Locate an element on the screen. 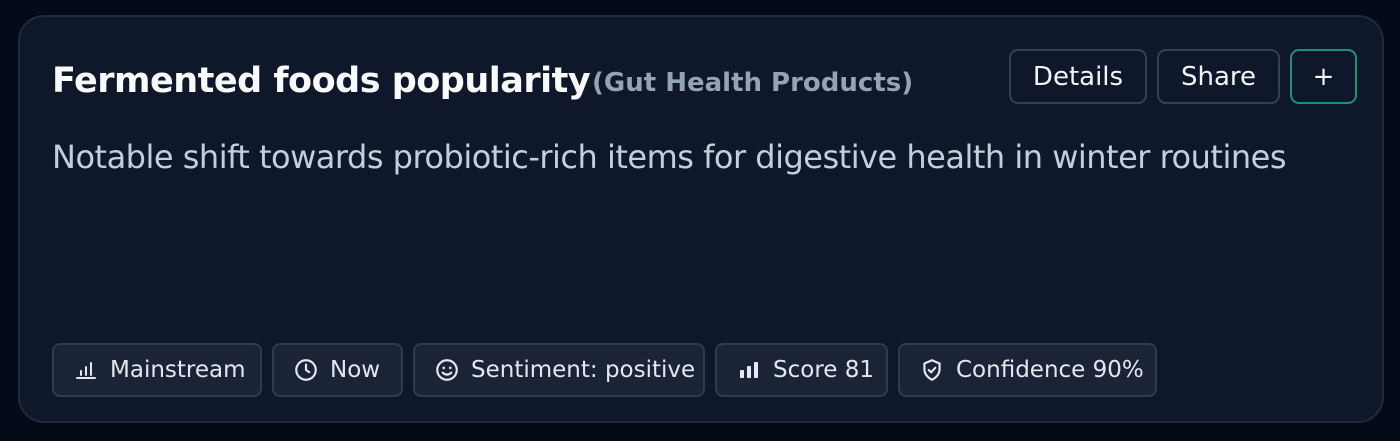  category-label: (Gut Health Products) is located at coordinates (753, 83).